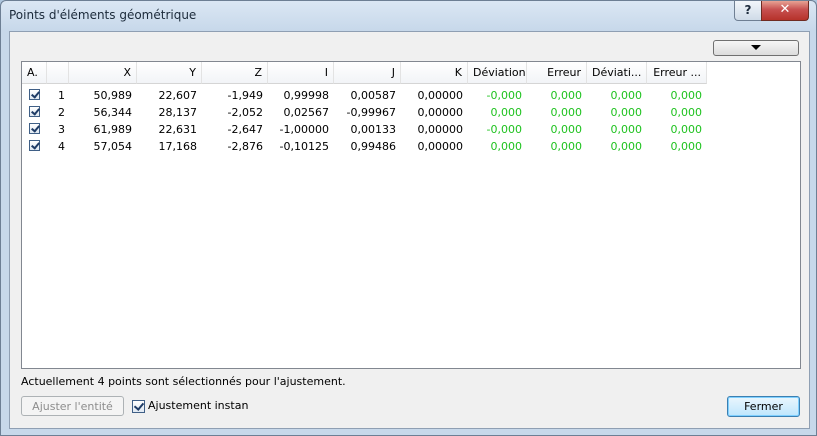 The width and height of the screenshot is (817, 436). I want to click on table-cell: 50,989, so click(113, 95).